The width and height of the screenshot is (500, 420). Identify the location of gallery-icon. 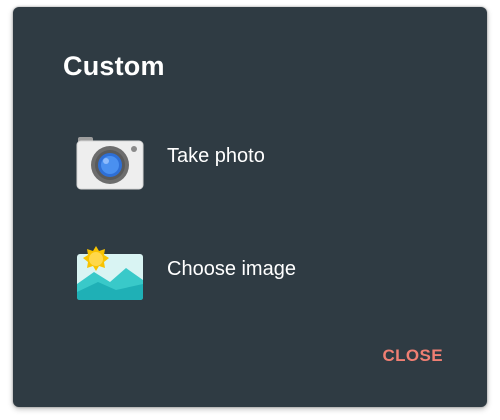
(110, 272).